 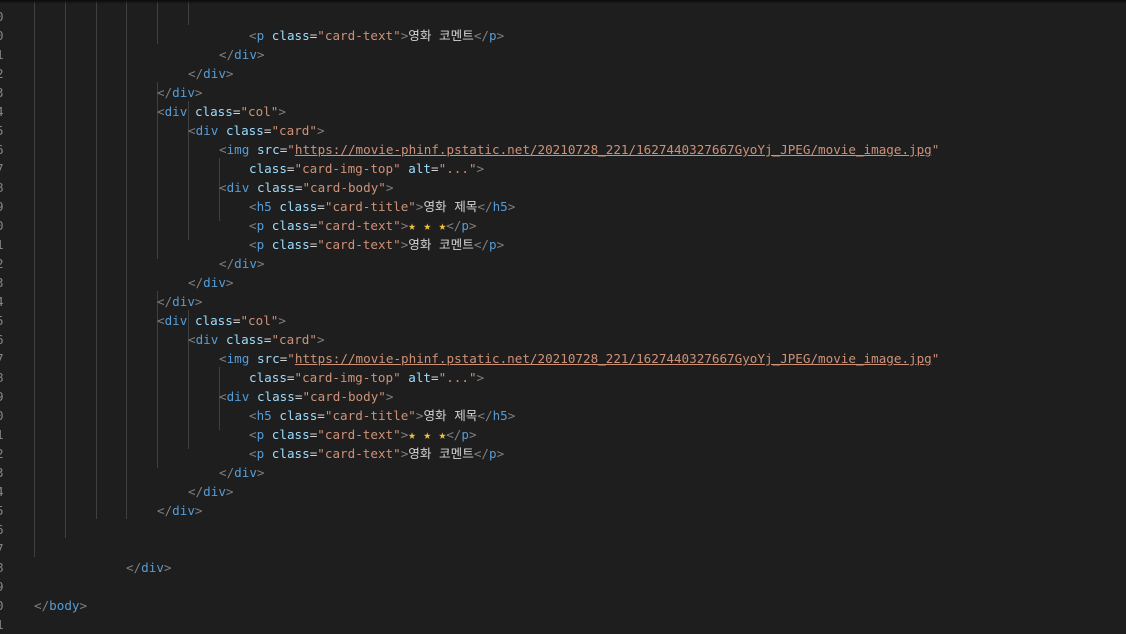 I want to click on code-line: 4 <div class="card">, so click(x=162, y=110).